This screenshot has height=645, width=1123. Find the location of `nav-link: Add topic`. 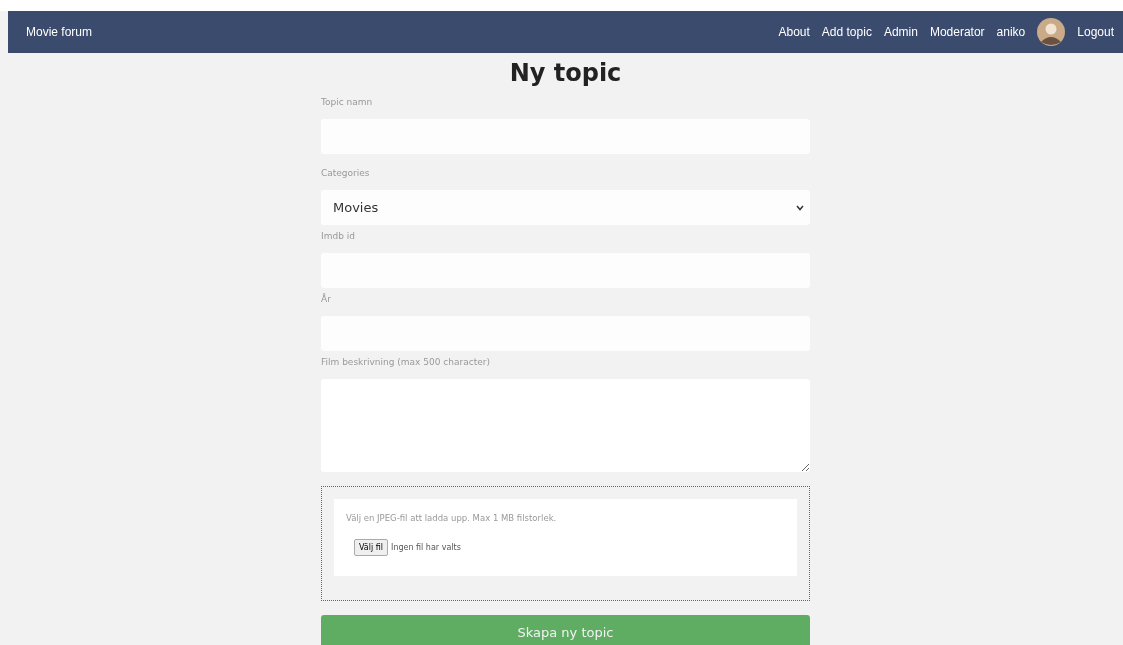

nav-link: Add topic is located at coordinates (846, 32).